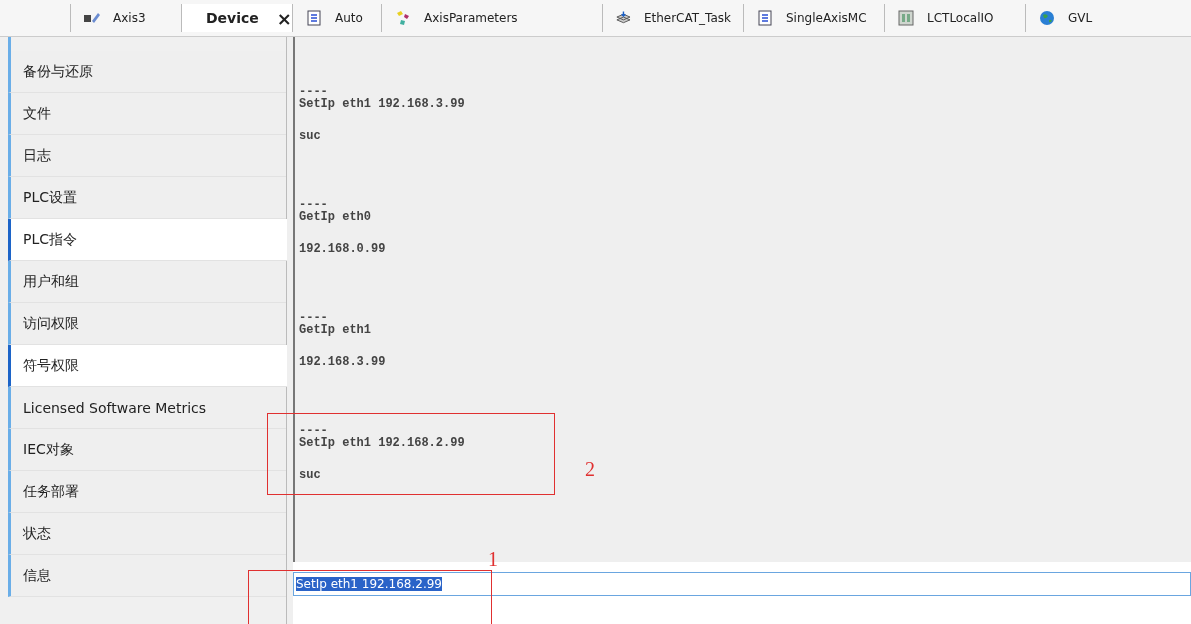  What do you see at coordinates (147, 72) in the screenshot?
I see `sidebar-item: 备份与还原` at bounding box center [147, 72].